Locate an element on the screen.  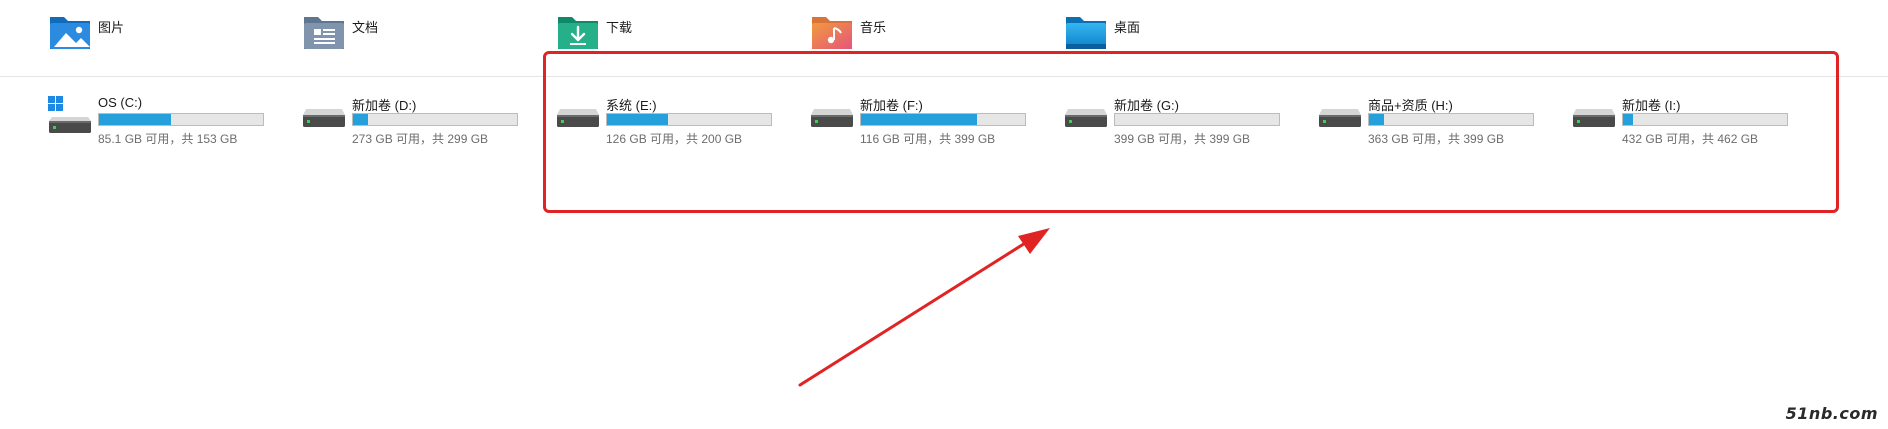
folder-label: 文档 is located at coordinates (365, 27).